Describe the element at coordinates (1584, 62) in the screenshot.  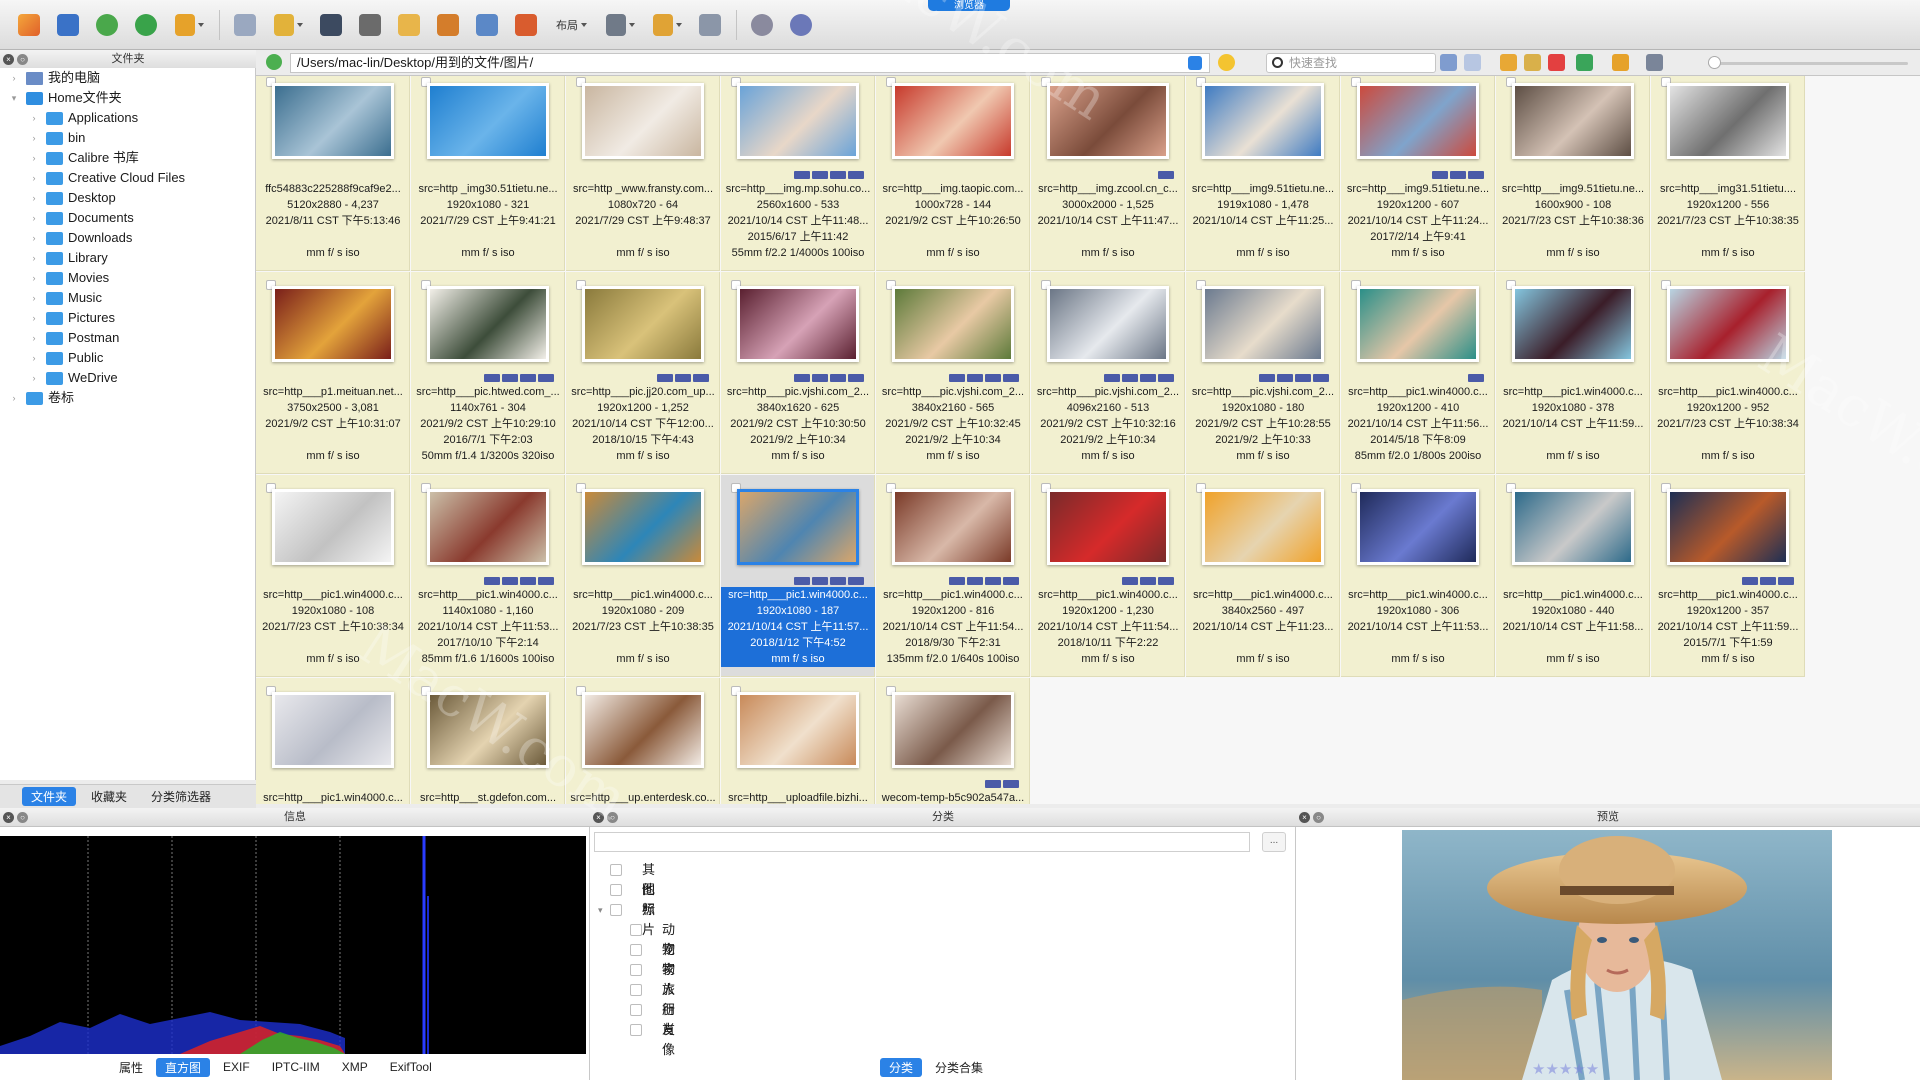
I see `tag-icon` at that location.